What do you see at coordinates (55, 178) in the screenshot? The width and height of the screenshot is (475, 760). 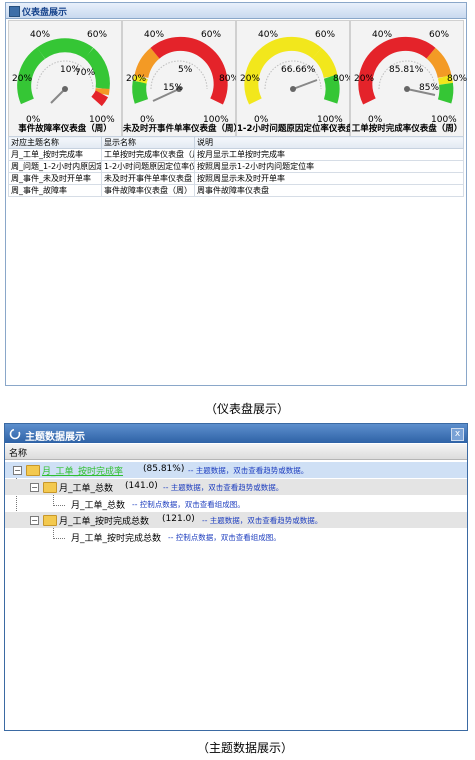 I see `table-cell: 周_事件_未及时开单率` at bounding box center [55, 178].